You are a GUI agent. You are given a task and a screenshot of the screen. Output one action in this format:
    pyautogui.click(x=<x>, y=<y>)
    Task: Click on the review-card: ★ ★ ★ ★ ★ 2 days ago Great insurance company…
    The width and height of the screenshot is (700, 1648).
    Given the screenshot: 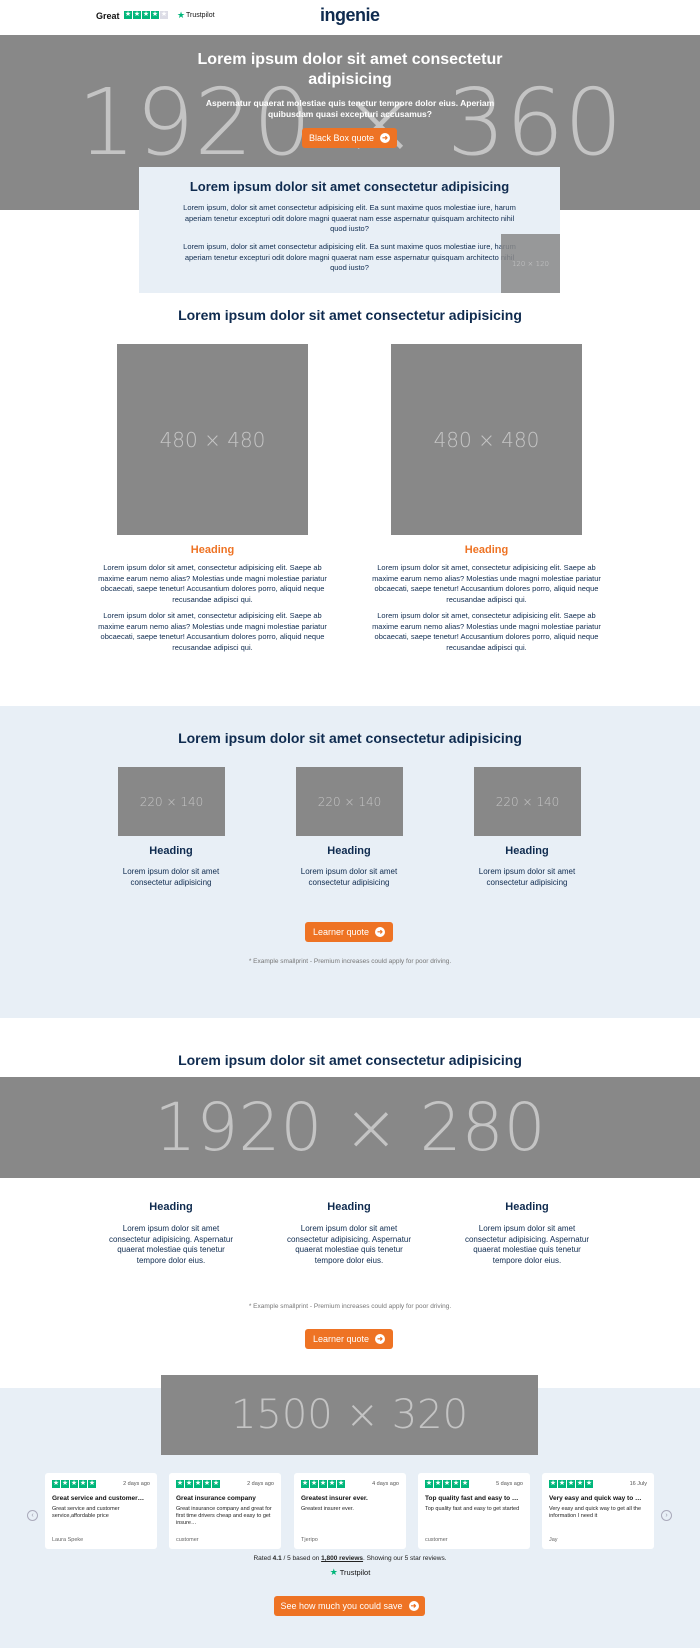 What is the action you would take?
    pyautogui.click(x=225, y=1511)
    